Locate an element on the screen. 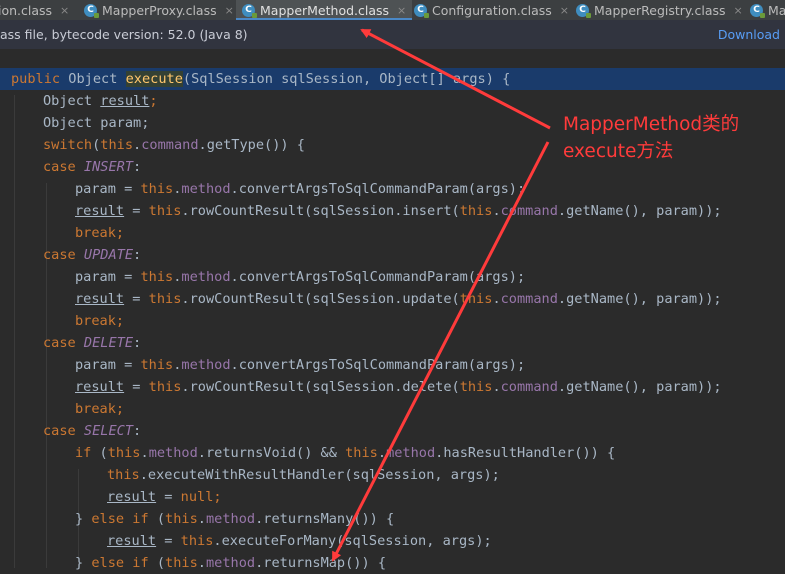  annotation-arrow-to-tab is located at coordinates (455, 79).